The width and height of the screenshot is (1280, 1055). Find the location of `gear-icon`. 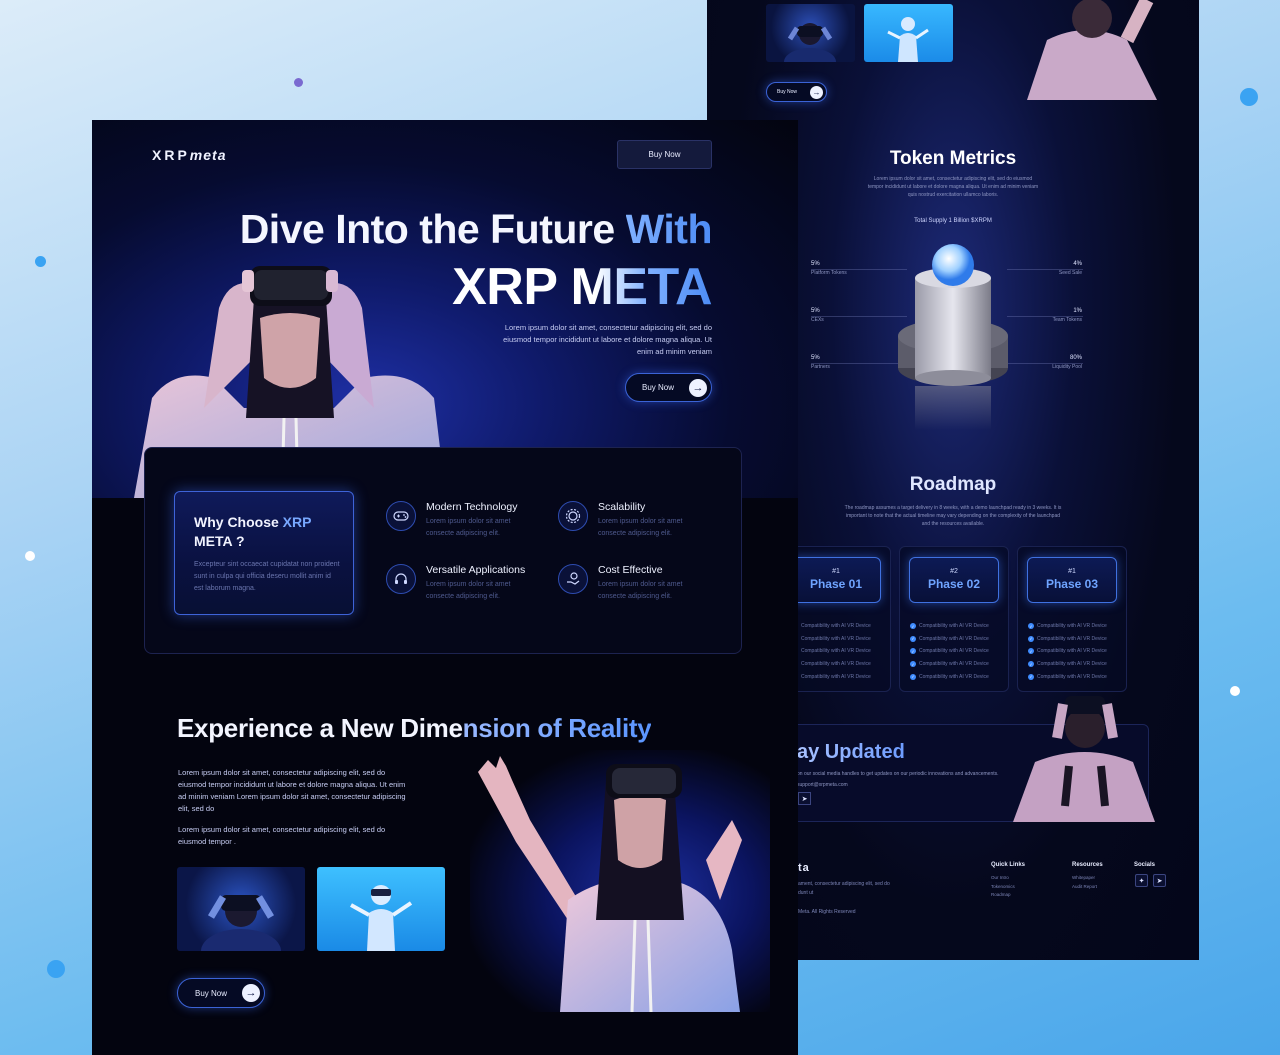

gear-icon is located at coordinates (573, 516).